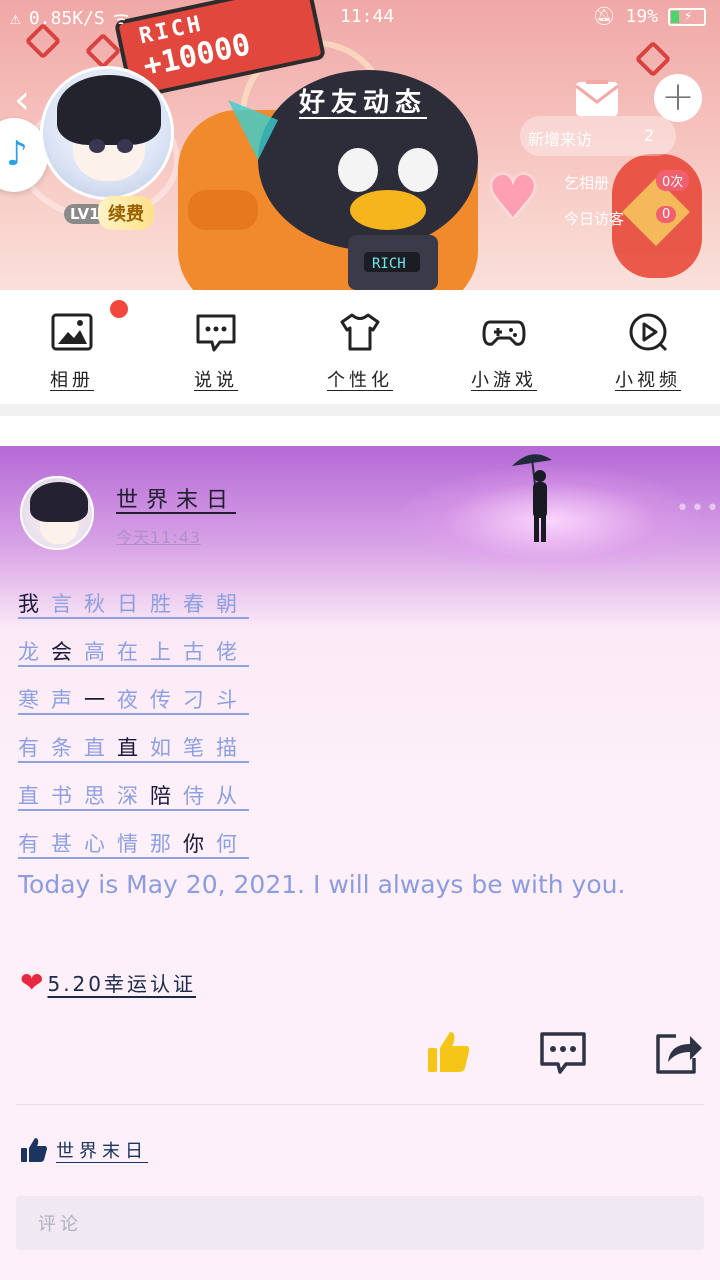 This screenshot has height=1280, width=720. What do you see at coordinates (72, 380) in the screenshot?
I see `menu-label-album: 相册` at bounding box center [72, 380].